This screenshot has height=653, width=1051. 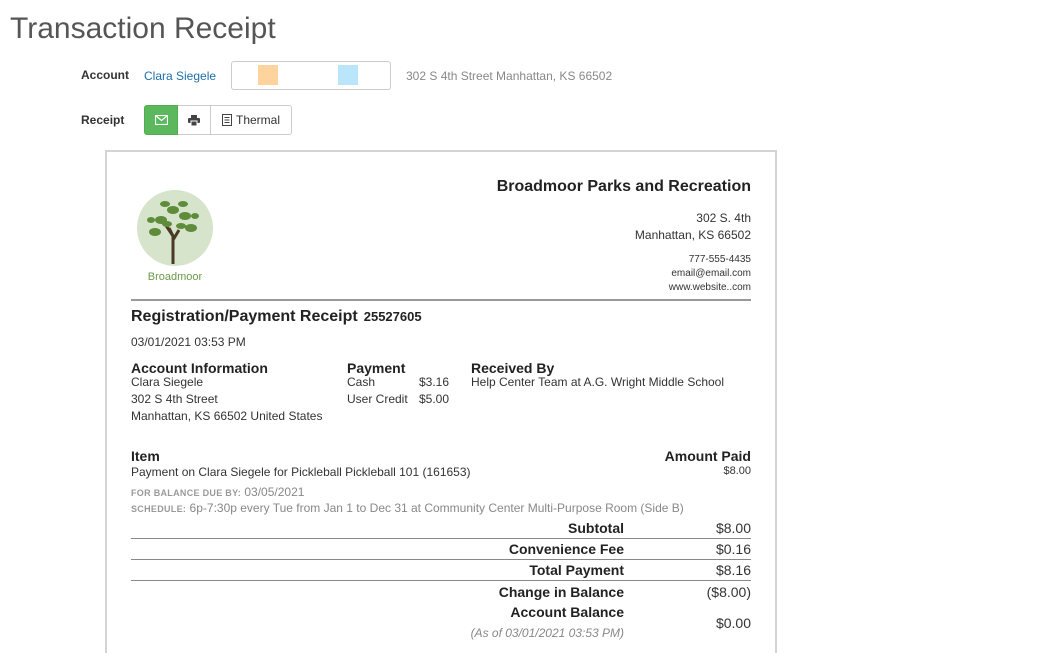 I want to click on receipt-button-group: Thermal, so click(x=218, y=120).